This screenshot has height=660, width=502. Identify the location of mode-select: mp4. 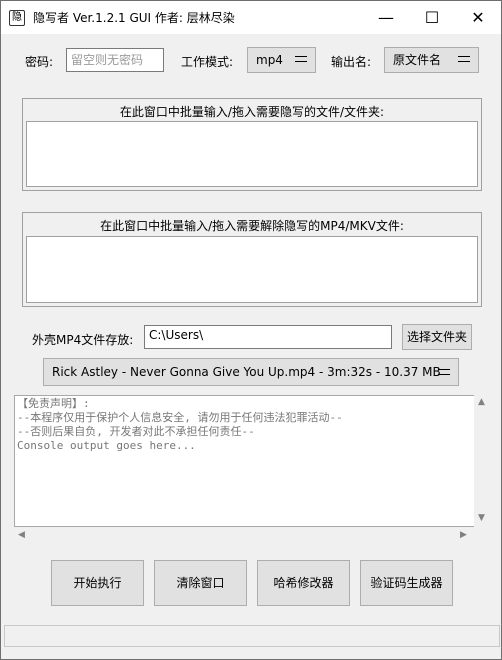
(281, 60).